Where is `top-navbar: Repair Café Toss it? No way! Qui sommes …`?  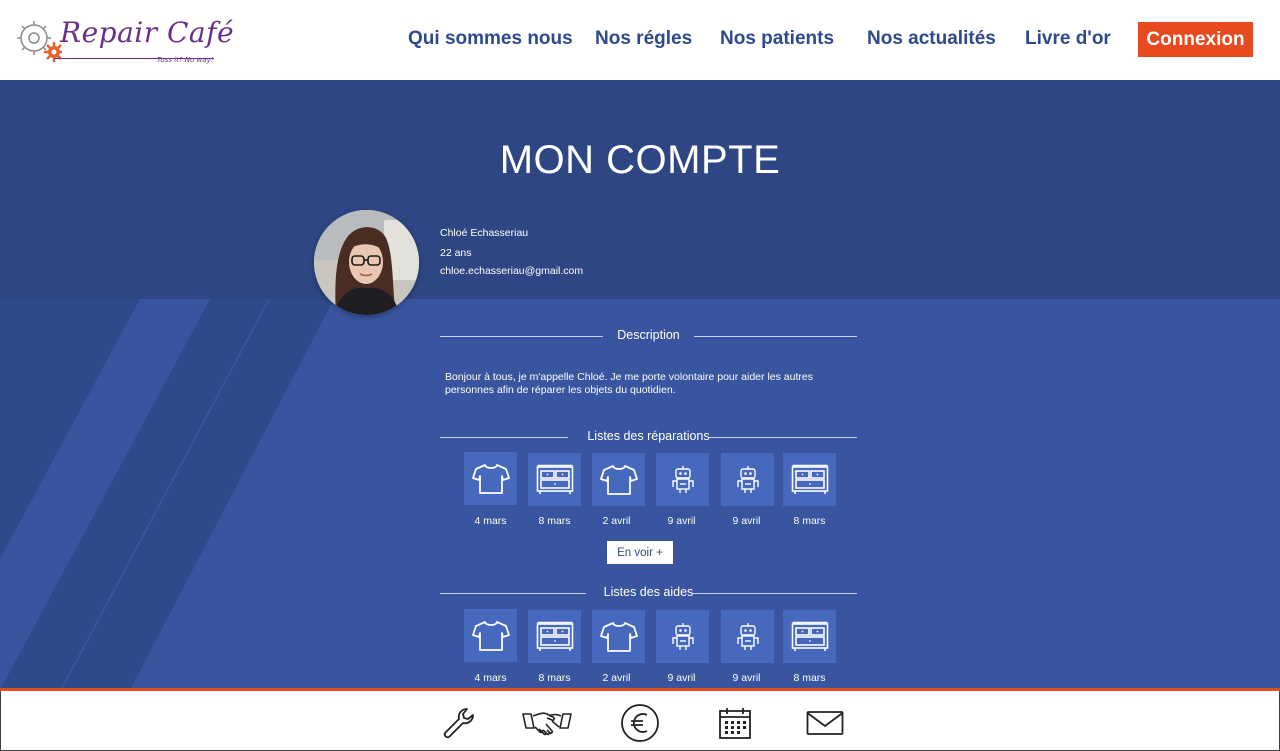
top-navbar: Repair Café Toss it? No way! Qui sommes … is located at coordinates (640, 40).